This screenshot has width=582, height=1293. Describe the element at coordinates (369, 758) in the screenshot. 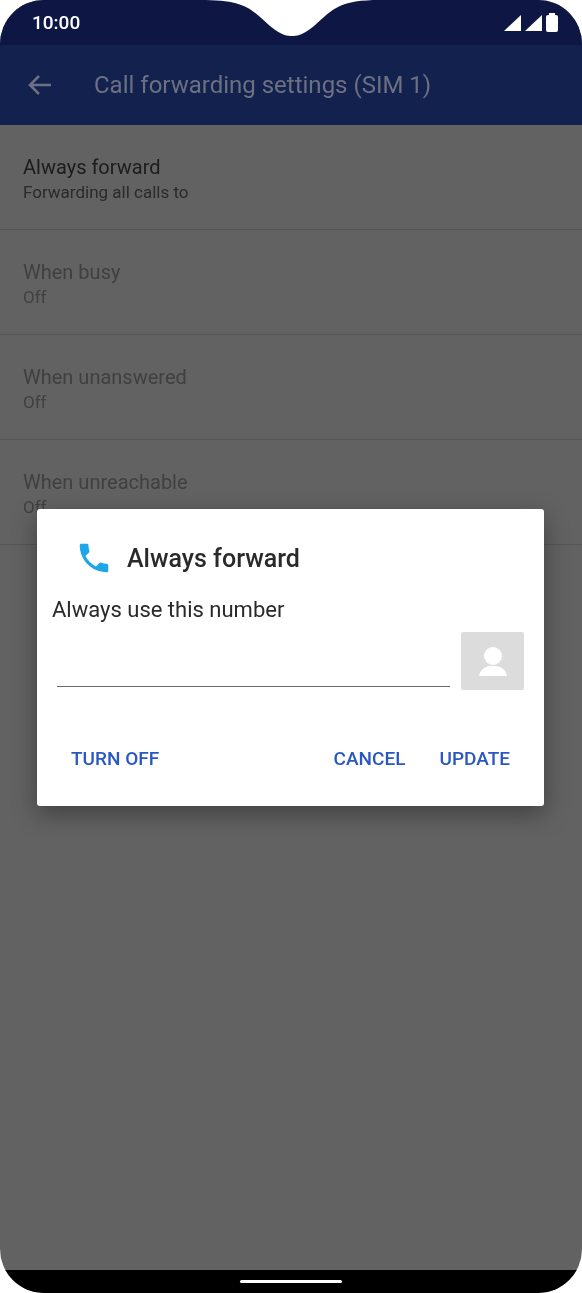

I see `dialog-button: CANCEL` at that location.